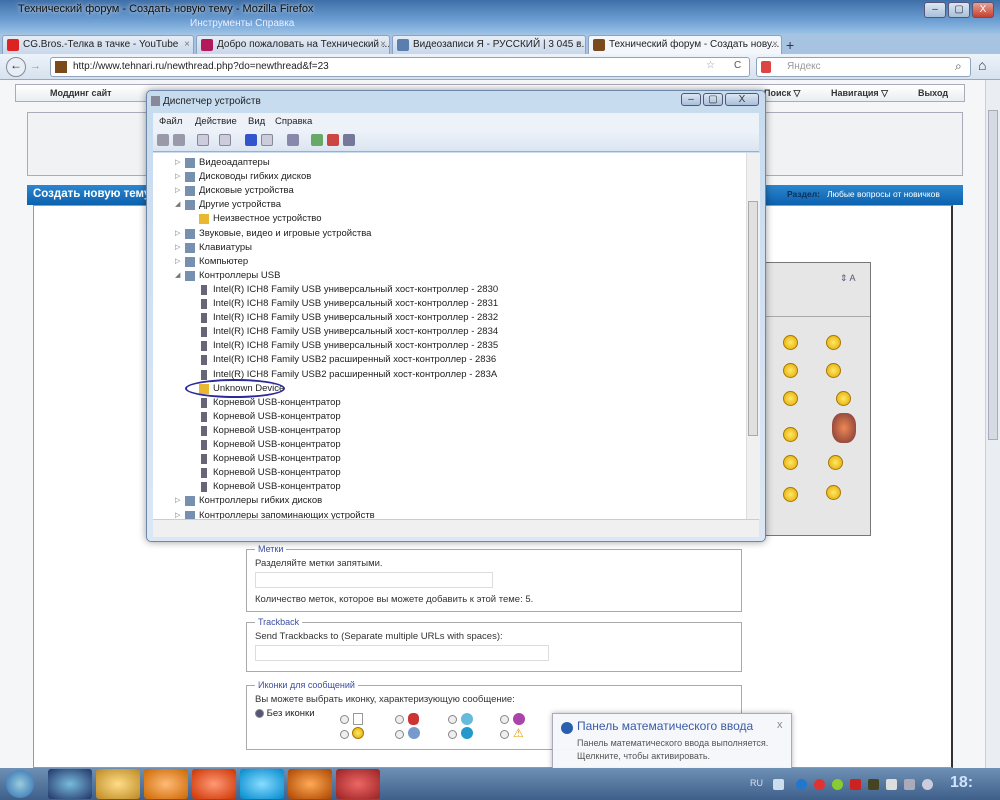 The image size is (1000, 800). What do you see at coordinates (214, 784) in the screenshot?
I see `taskbar-mail-icon` at bounding box center [214, 784].